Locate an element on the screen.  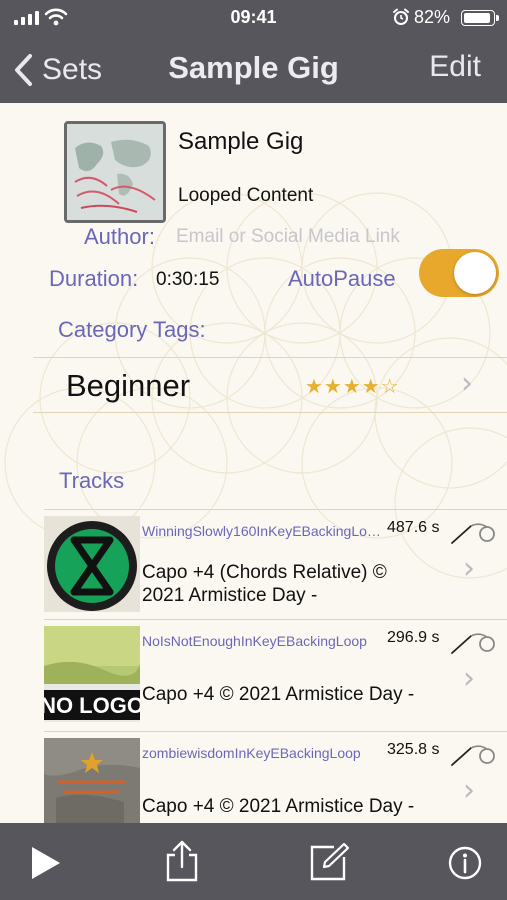
set-artwork is located at coordinates (115, 172).